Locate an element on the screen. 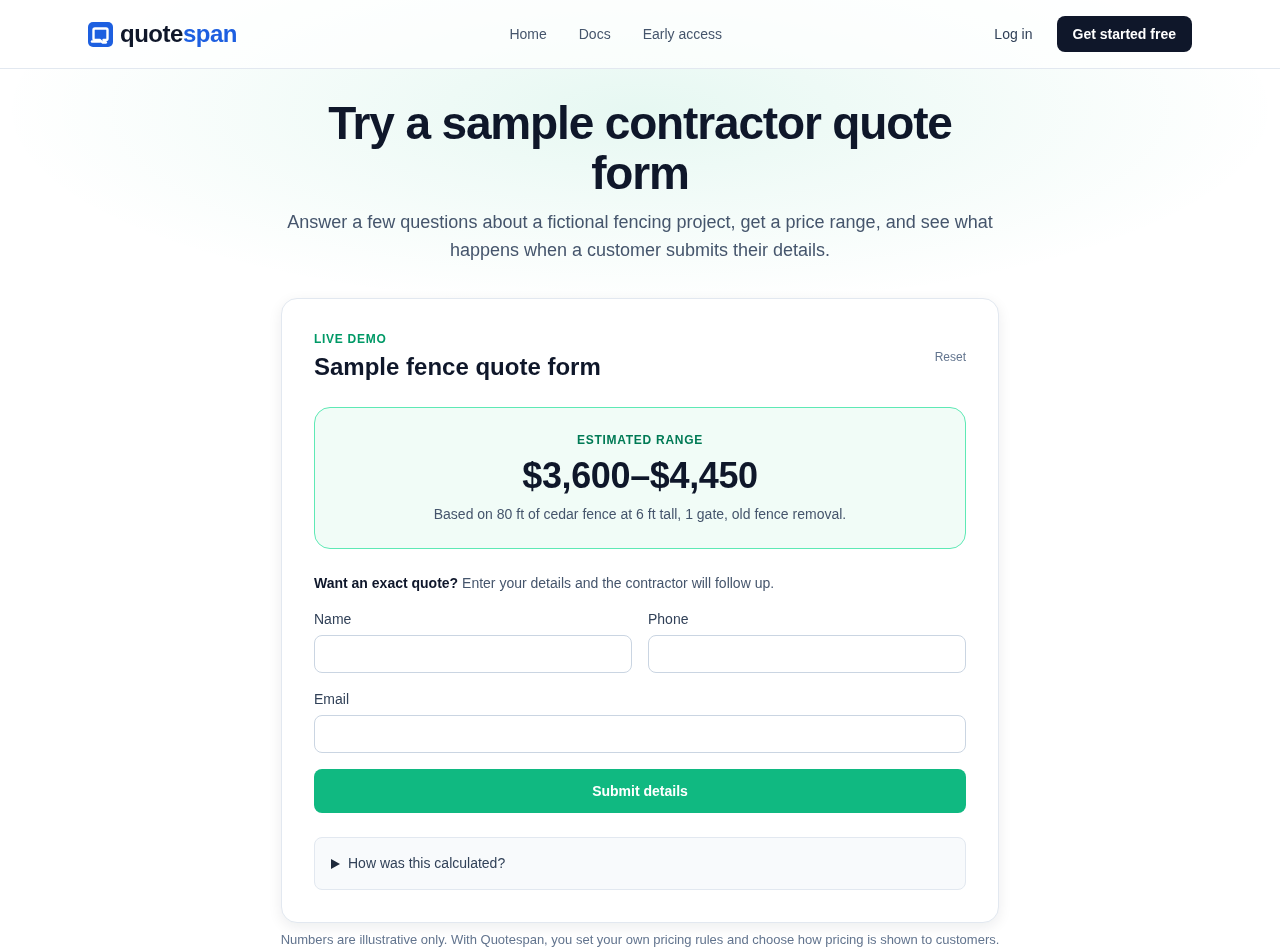  card-title: Sample fence quote form is located at coordinates (457, 367).